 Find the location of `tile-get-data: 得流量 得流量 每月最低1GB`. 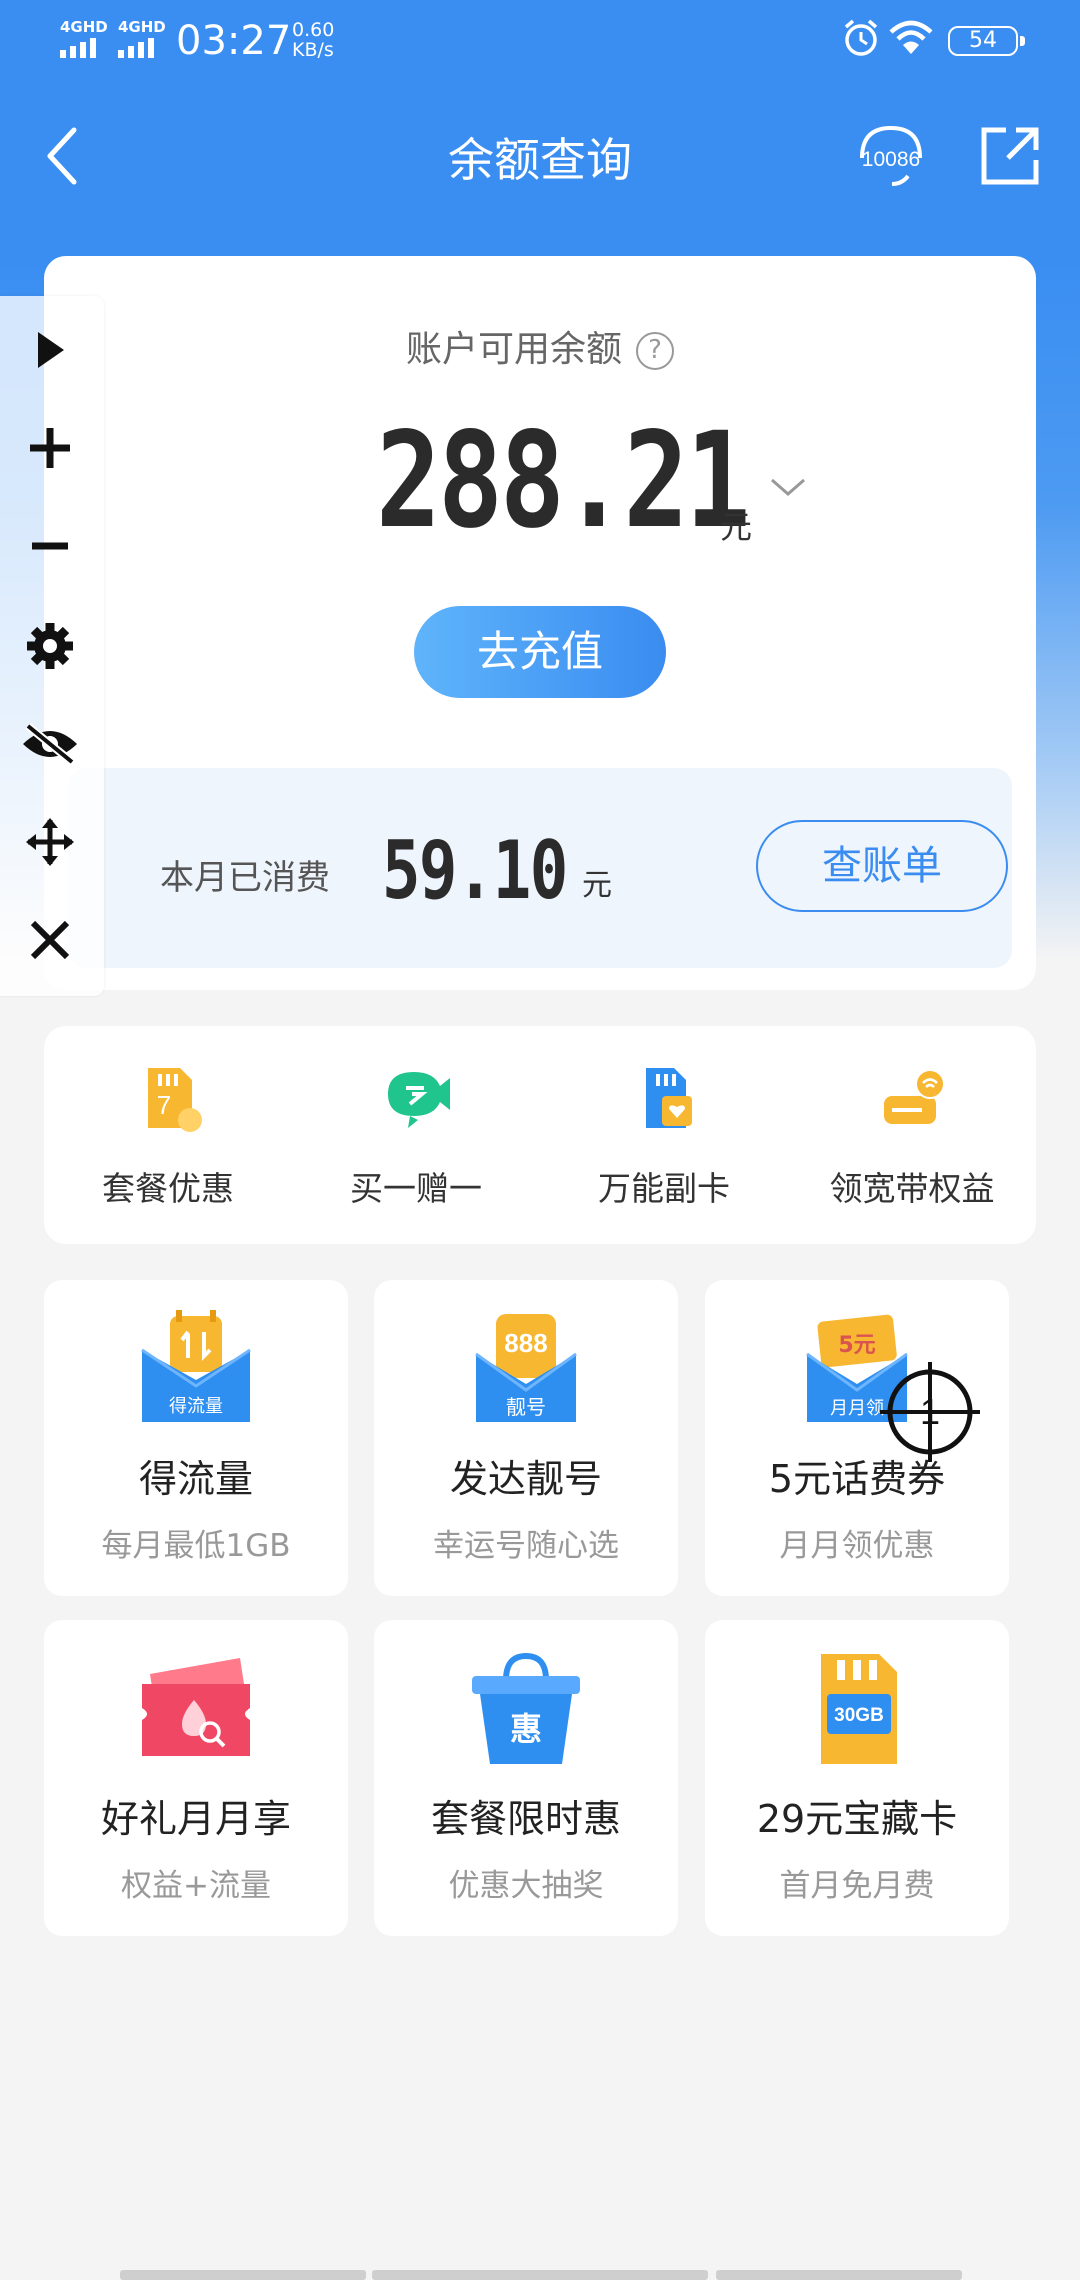

tile-get-data: 得流量 得流量 每月最低1GB is located at coordinates (196, 1438).